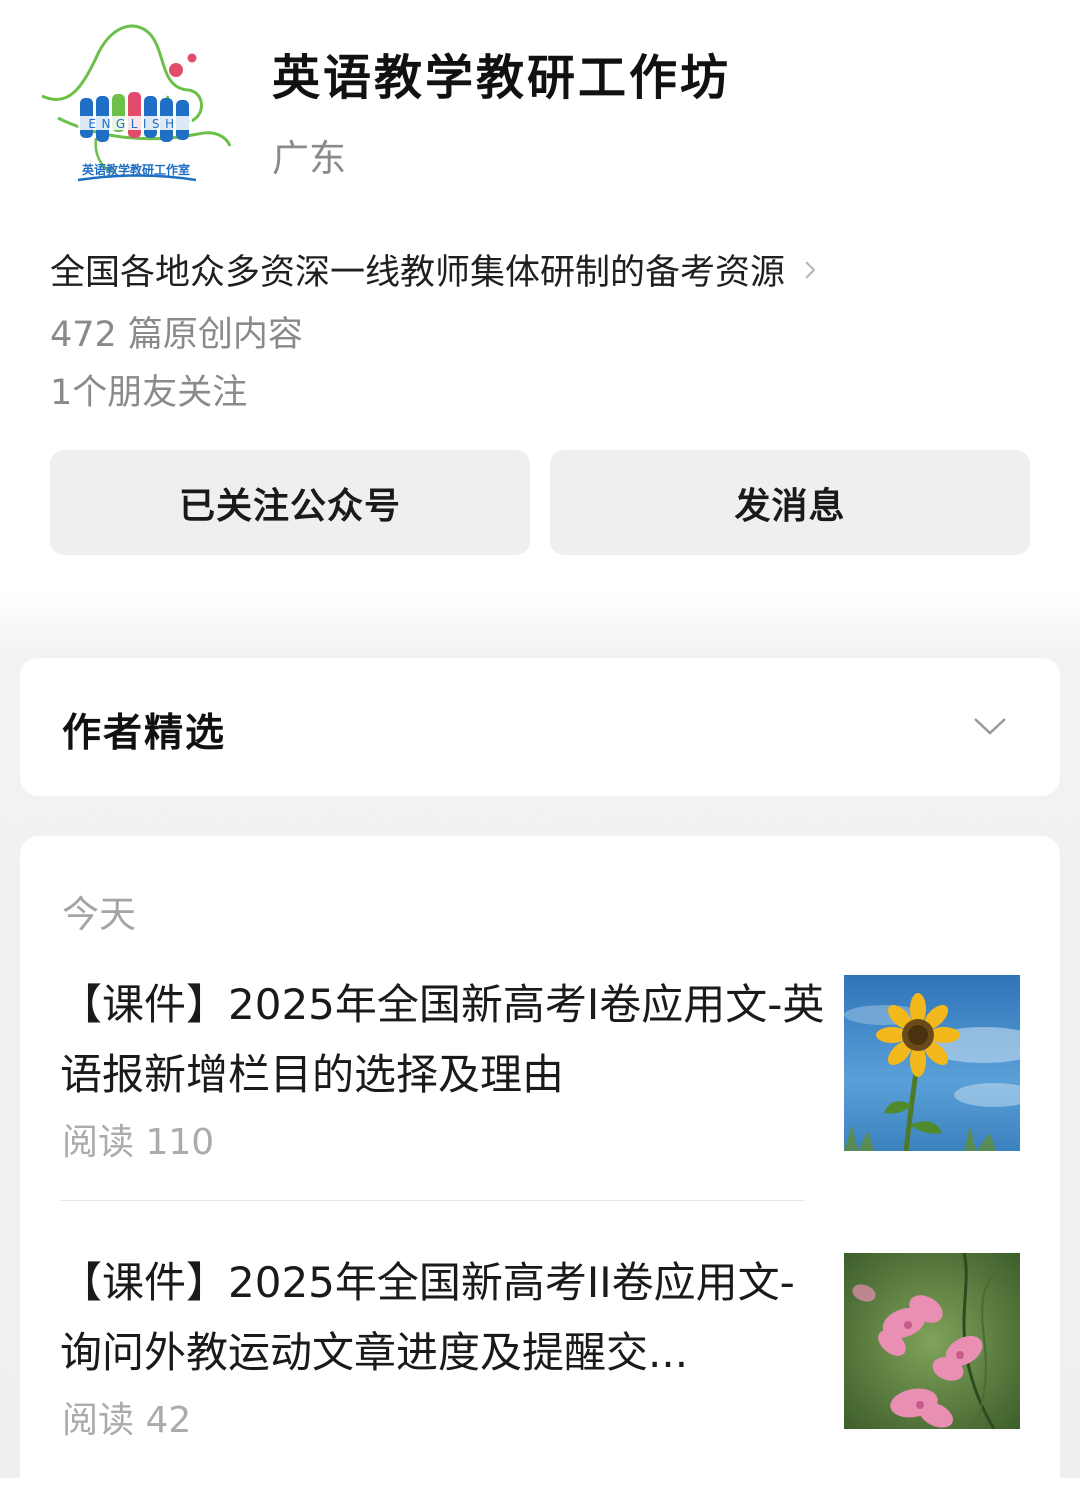 The image size is (1080, 1496). Describe the element at coordinates (290, 502) in the screenshot. I see `followed-account-button: 已关注公众号` at that location.